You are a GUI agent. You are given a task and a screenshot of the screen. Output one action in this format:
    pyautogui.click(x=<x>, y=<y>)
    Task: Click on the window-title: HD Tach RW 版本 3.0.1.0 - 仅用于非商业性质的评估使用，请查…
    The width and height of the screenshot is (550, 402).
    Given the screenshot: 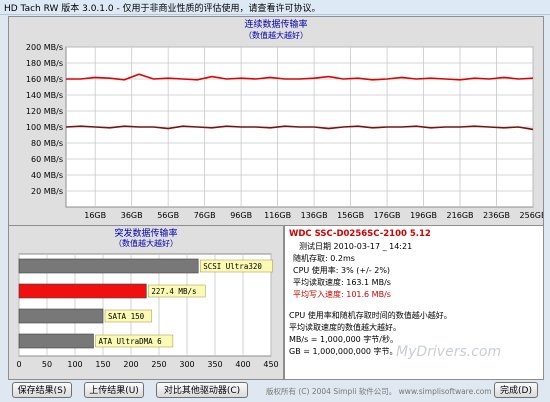 What is the action you would take?
    pyautogui.click(x=162, y=9)
    